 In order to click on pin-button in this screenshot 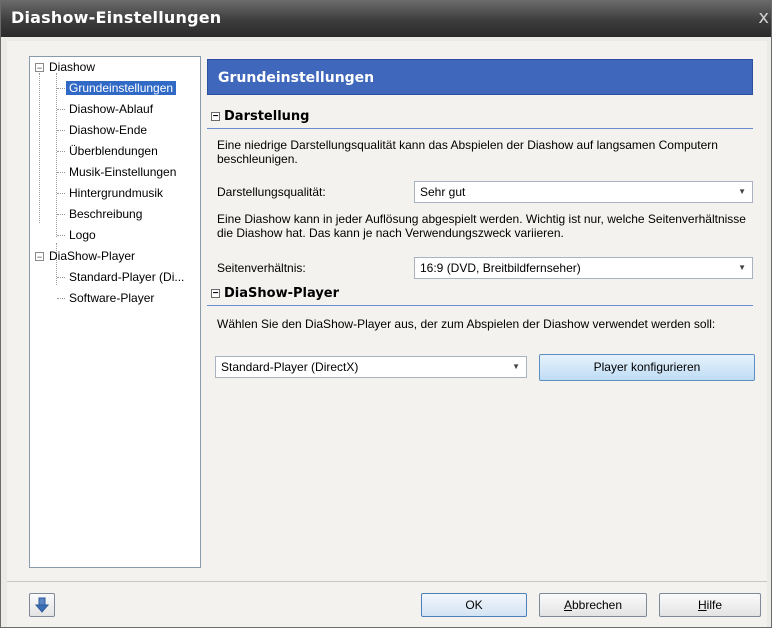, I will do `click(42, 605)`.